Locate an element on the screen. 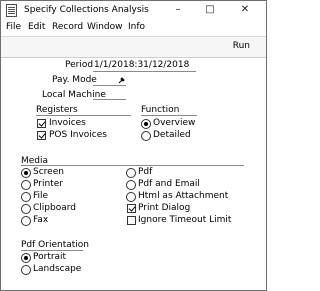  local-machine-underline is located at coordinates (109, 99).